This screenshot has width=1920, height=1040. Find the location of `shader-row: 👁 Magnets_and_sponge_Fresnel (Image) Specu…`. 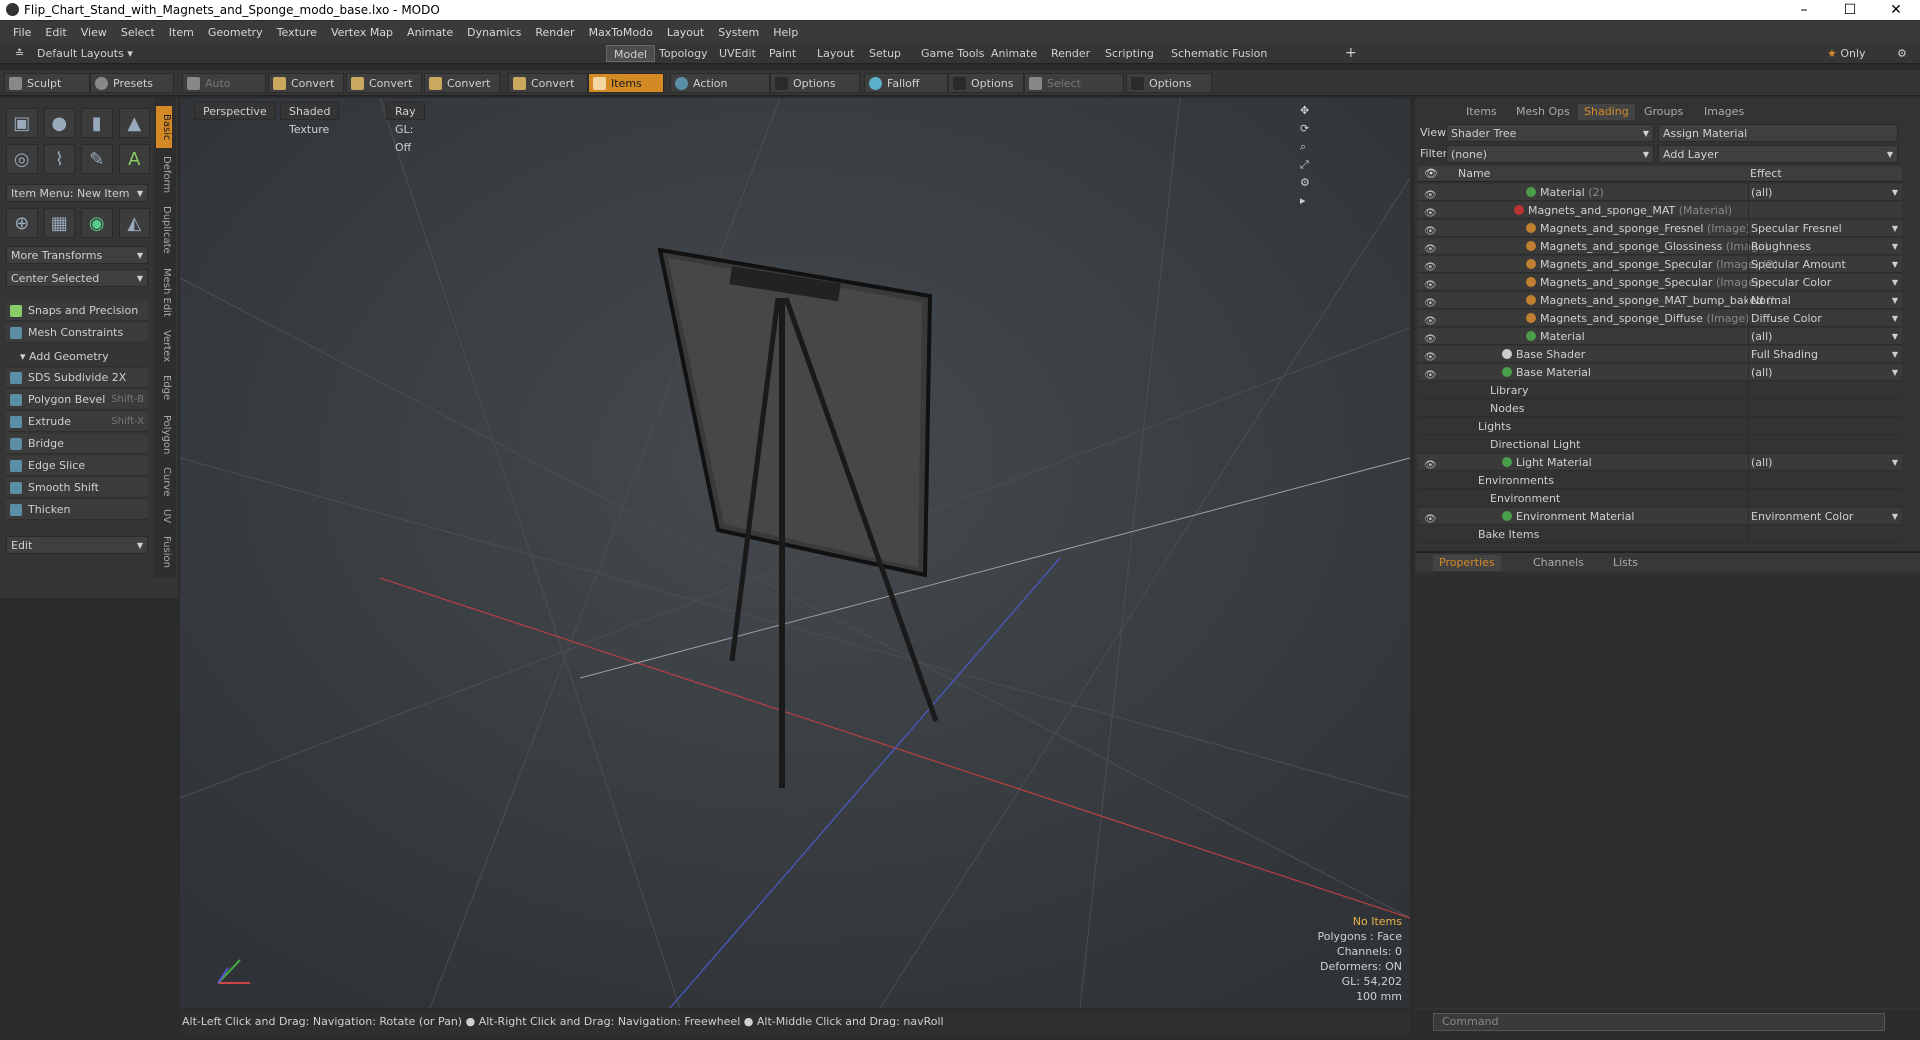

shader-row: 👁 Magnets_and_sponge_Fresnel (Image) Specu… is located at coordinates (1660, 228).